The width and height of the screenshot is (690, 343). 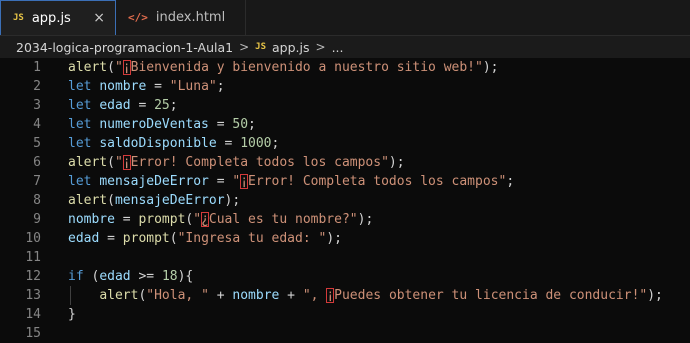 What do you see at coordinates (240, 124) in the screenshot?
I see `code-token: 50` at bounding box center [240, 124].